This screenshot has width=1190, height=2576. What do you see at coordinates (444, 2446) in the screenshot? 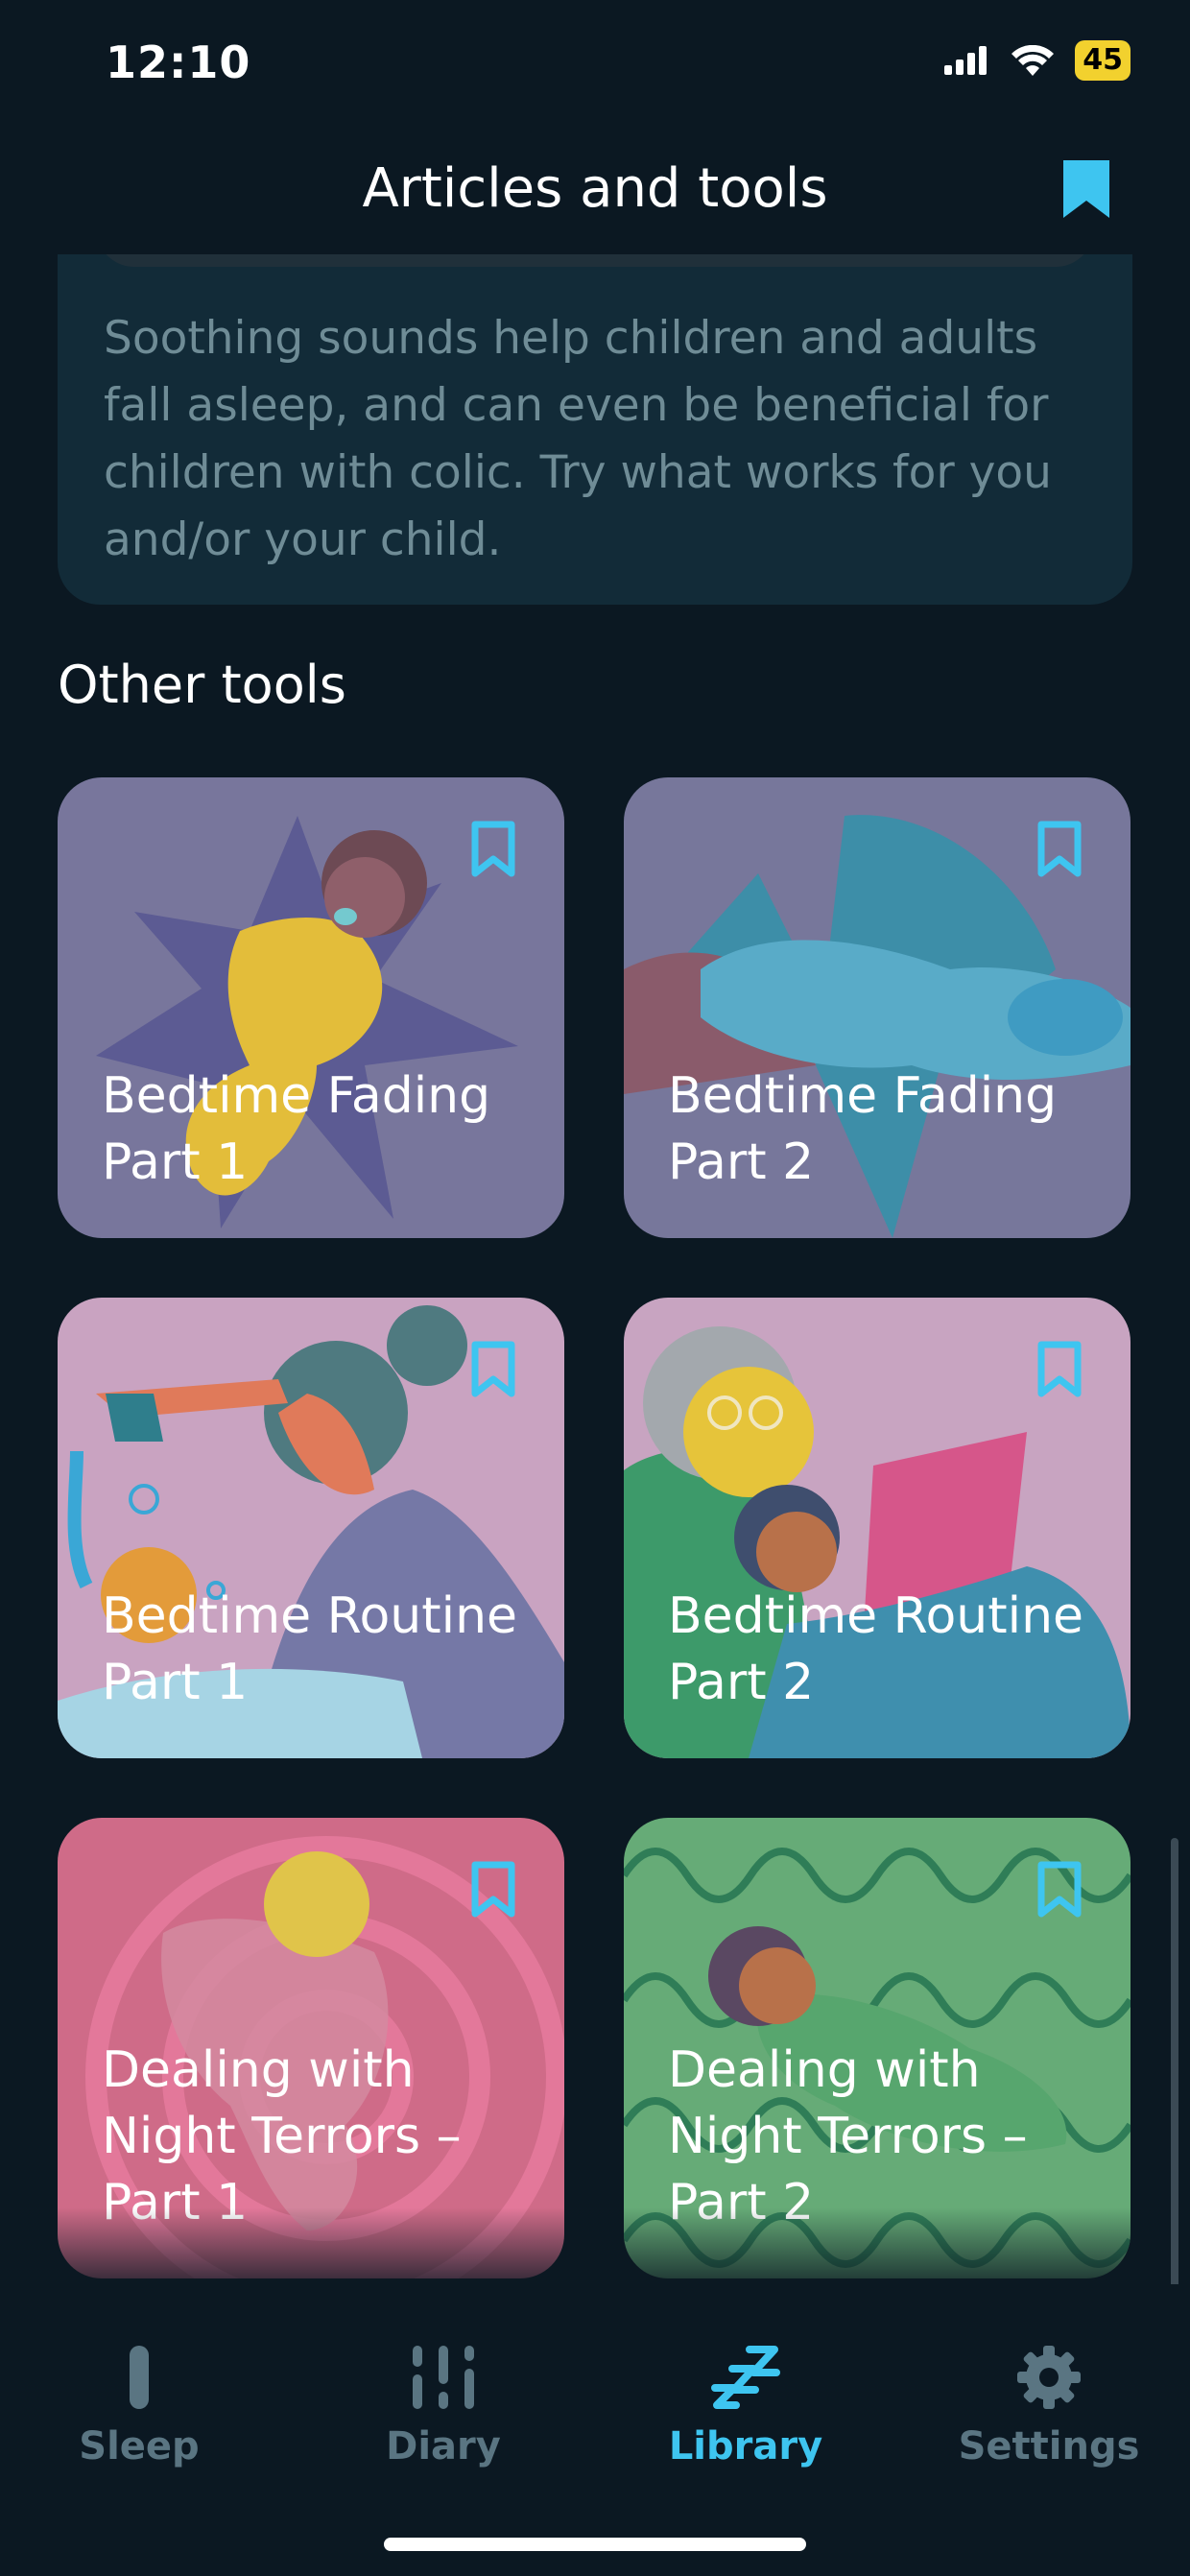
I see `tab-label: Diary` at bounding box center [444, 2446].